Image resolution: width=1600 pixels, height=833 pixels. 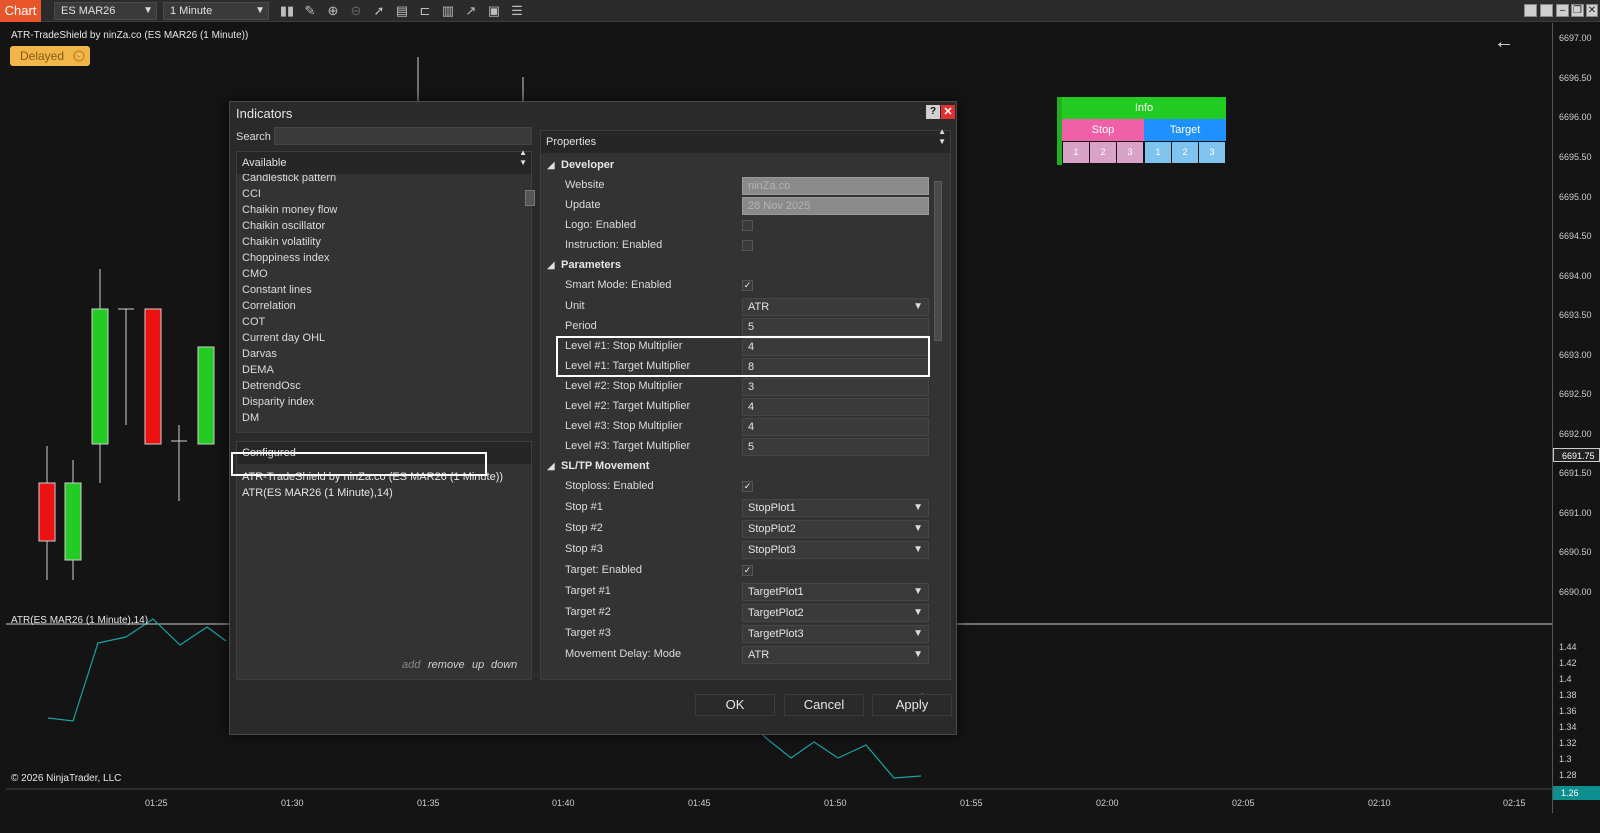 I want to click on target-3-select: TargetPlot3 ▼, so click(x=835, y=634).